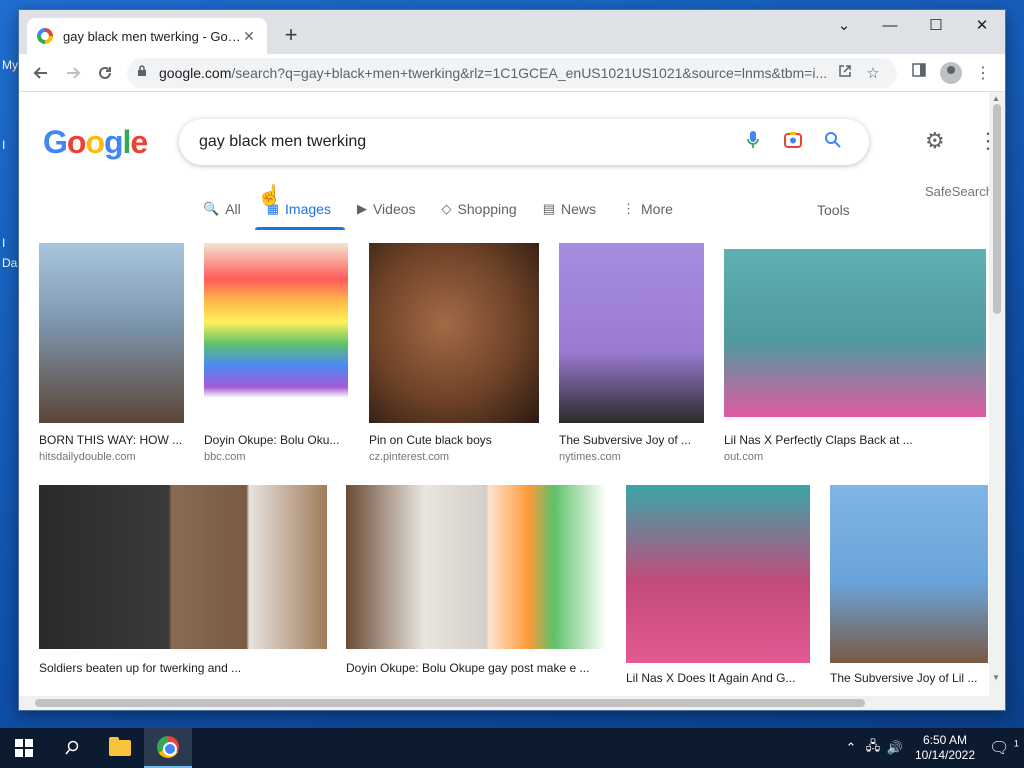 This screenshot has width=1024, height=768. I want to click on tools-button: Tools, so click(833, 210).